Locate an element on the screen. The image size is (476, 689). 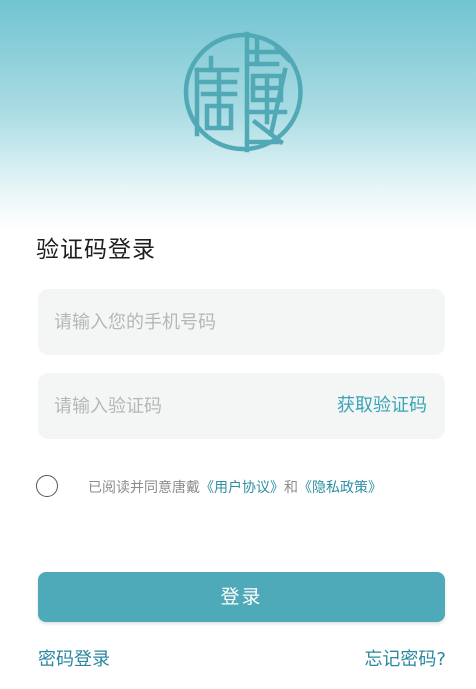
agreement-row: 已阅读并同意唐戴《用户协议》和《隐私政策》 is located at coordinates (246, 487).